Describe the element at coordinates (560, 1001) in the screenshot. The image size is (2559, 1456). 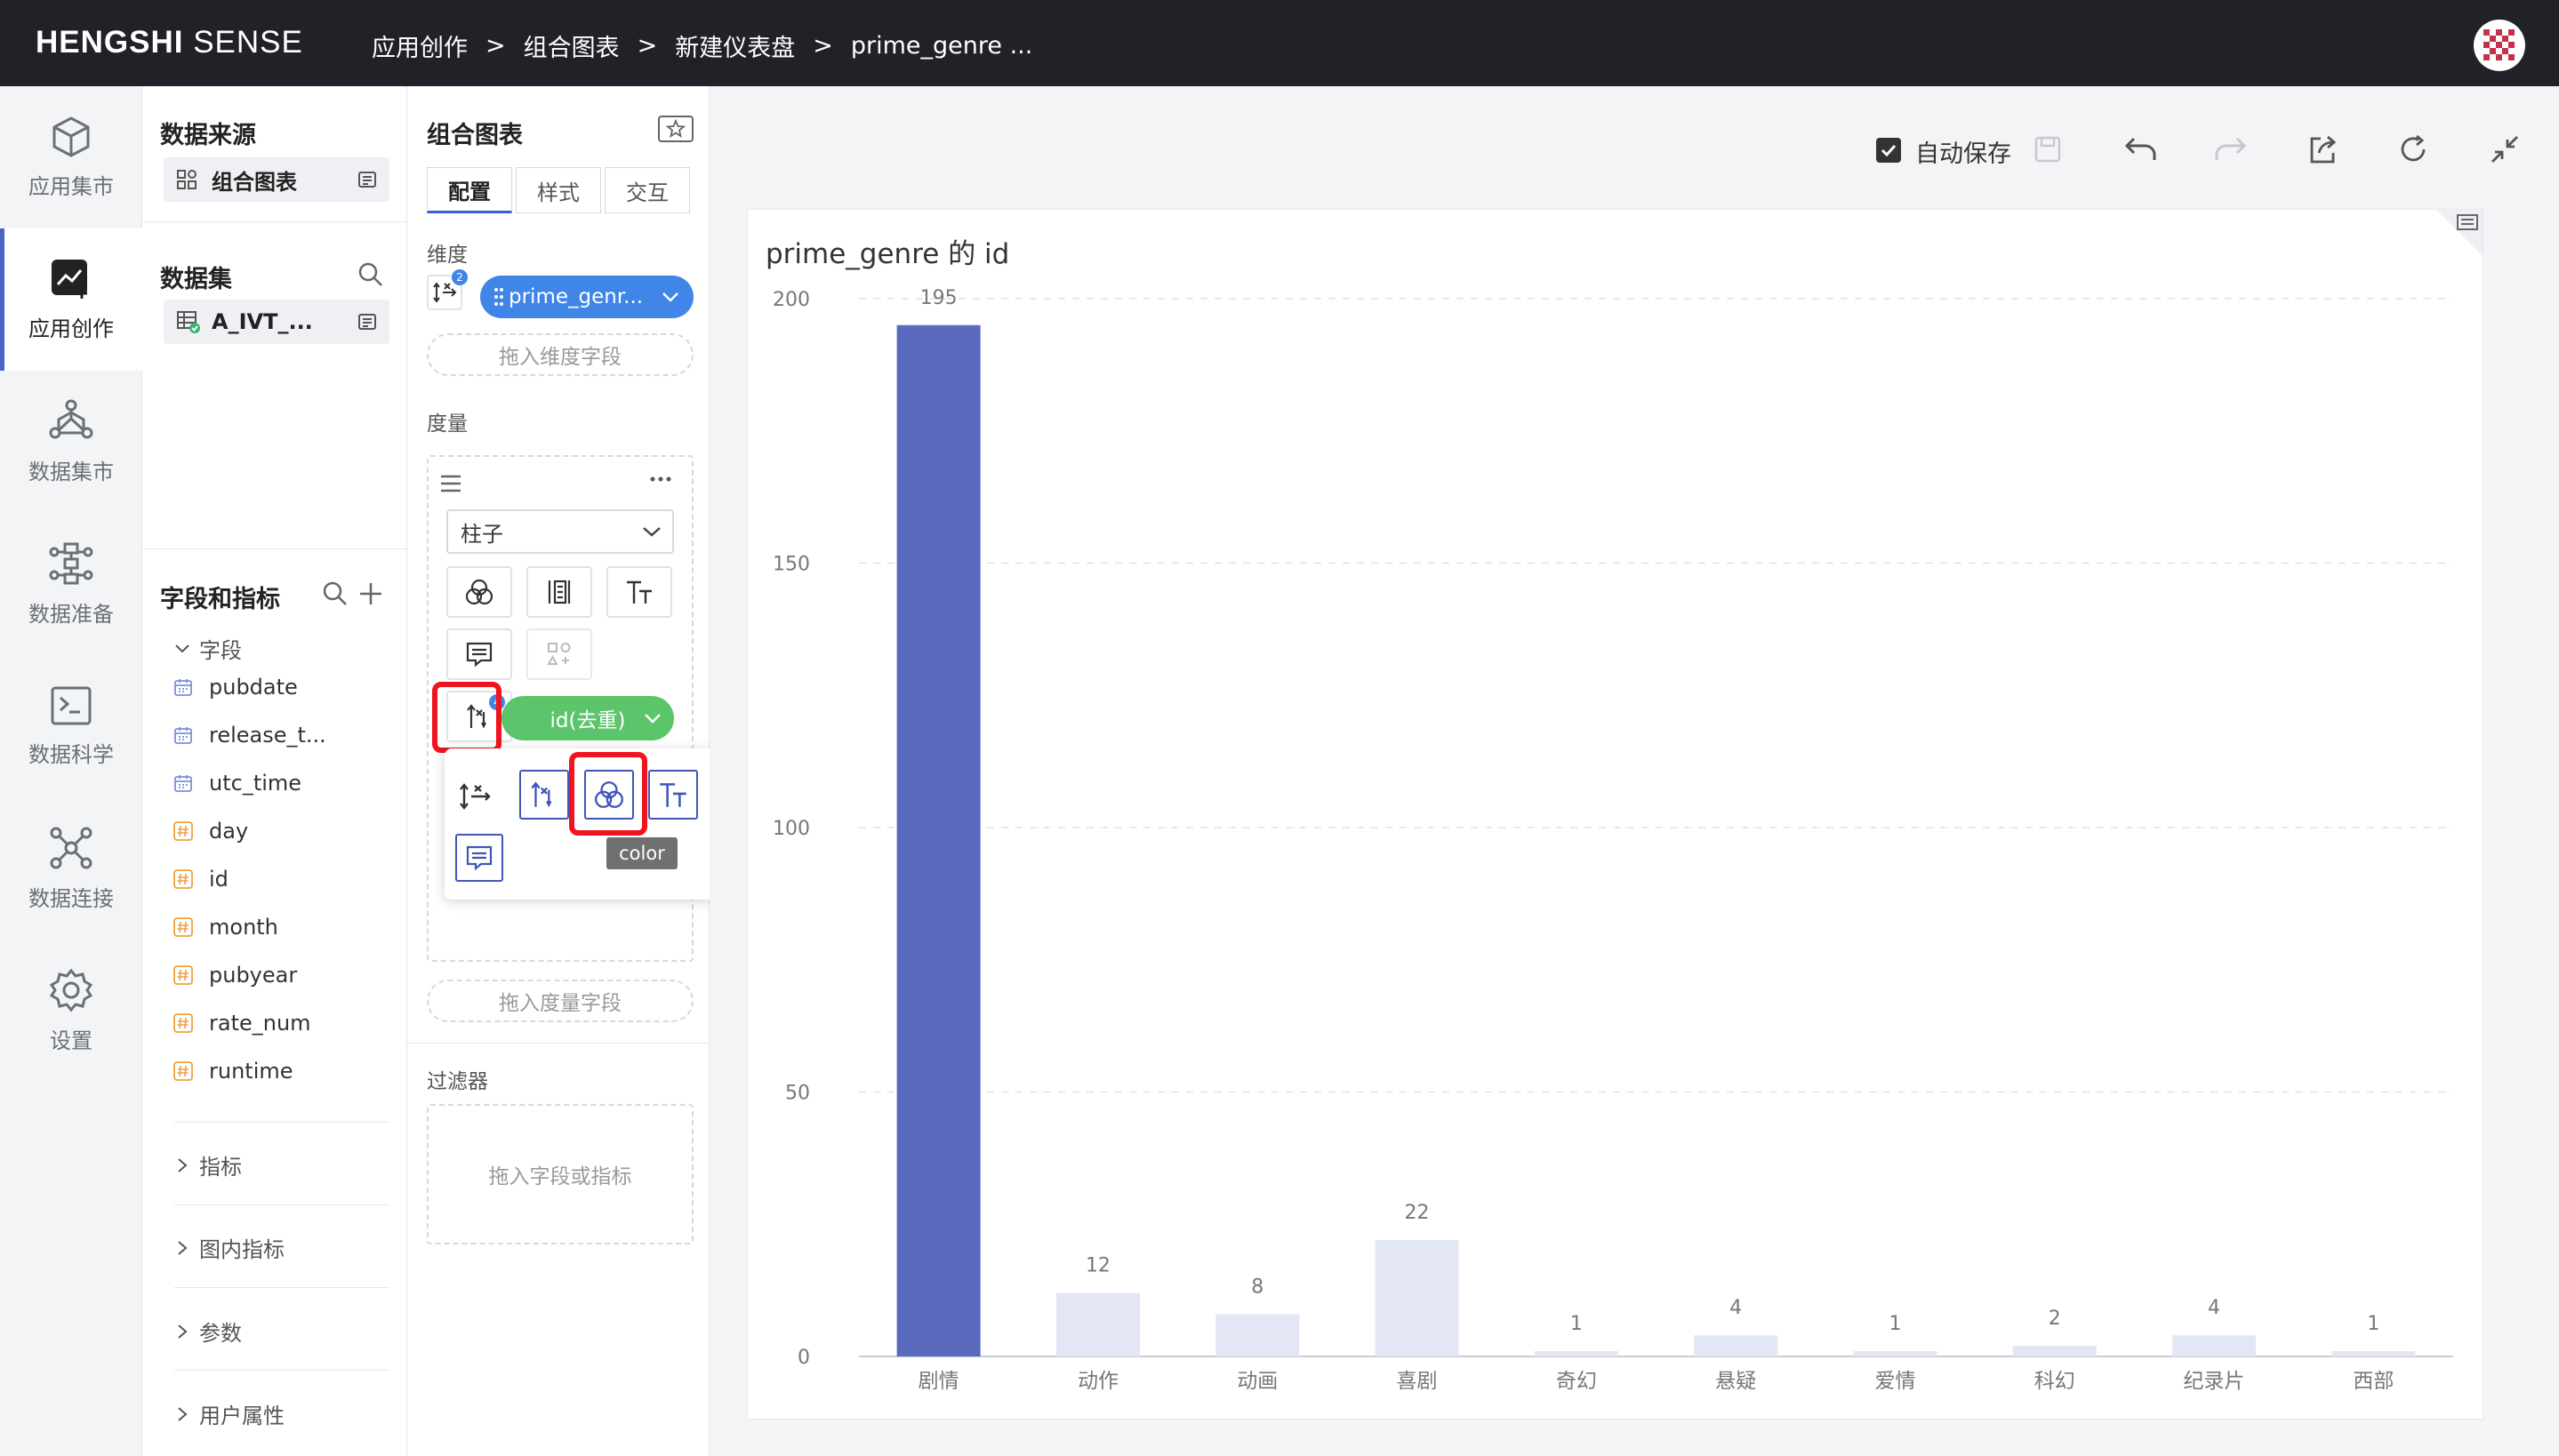
I see `measure-dropzone: 拖入度量字段` at that location.